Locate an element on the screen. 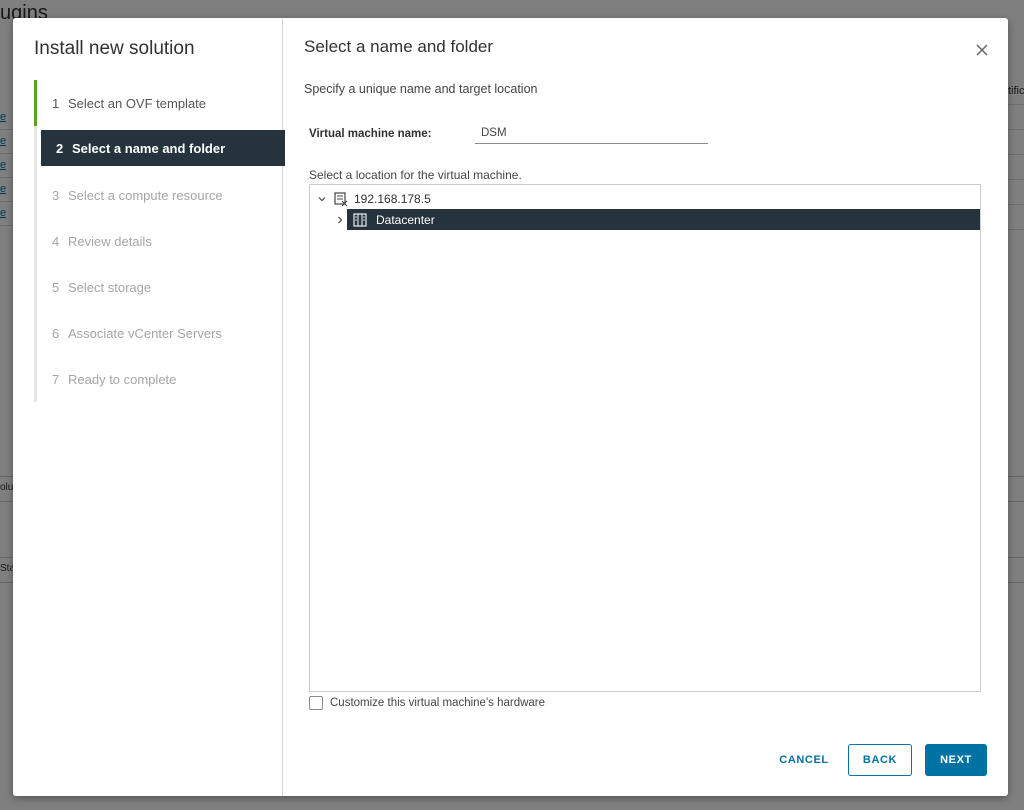  chevron-right-icon is located at coordinates (340, 220).